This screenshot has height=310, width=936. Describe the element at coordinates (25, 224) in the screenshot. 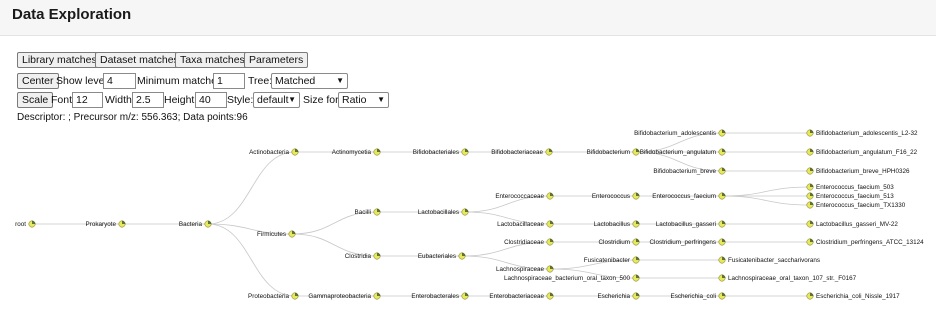

I see `tree-node-root: root` at that location.